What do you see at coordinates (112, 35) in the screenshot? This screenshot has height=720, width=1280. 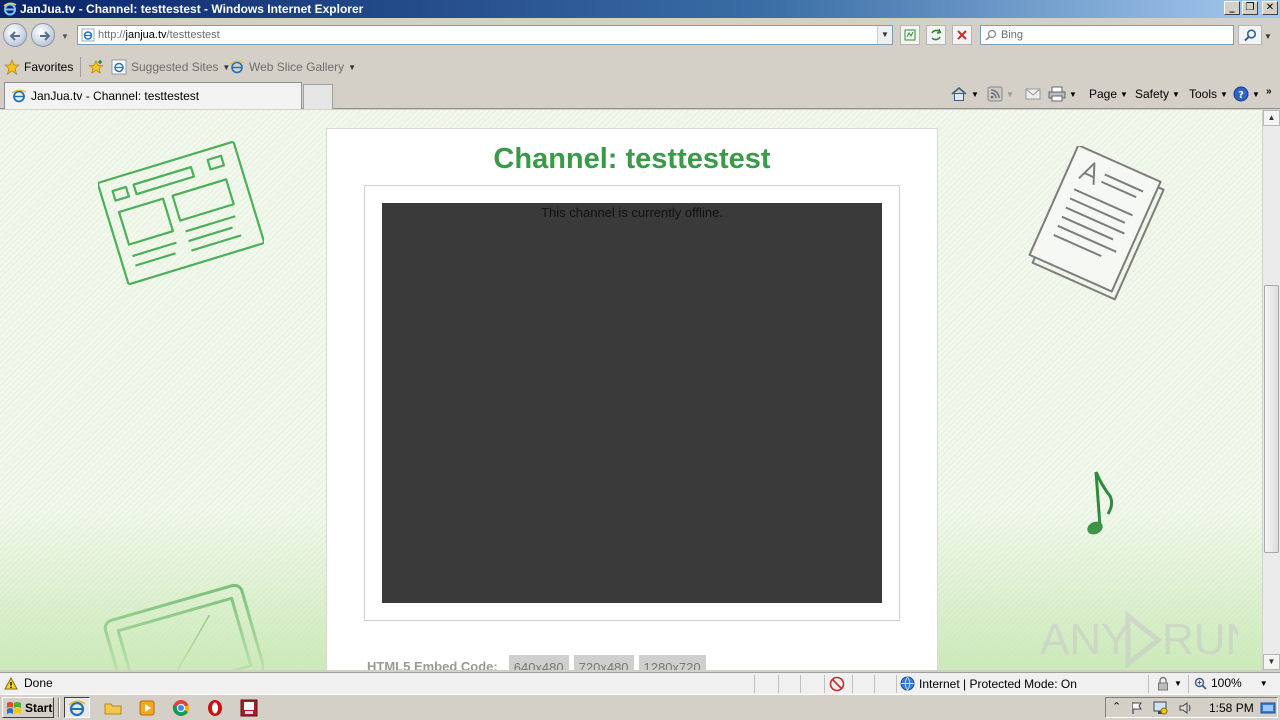 I see `url-prefix: http://` at bounding box center [112, 35].